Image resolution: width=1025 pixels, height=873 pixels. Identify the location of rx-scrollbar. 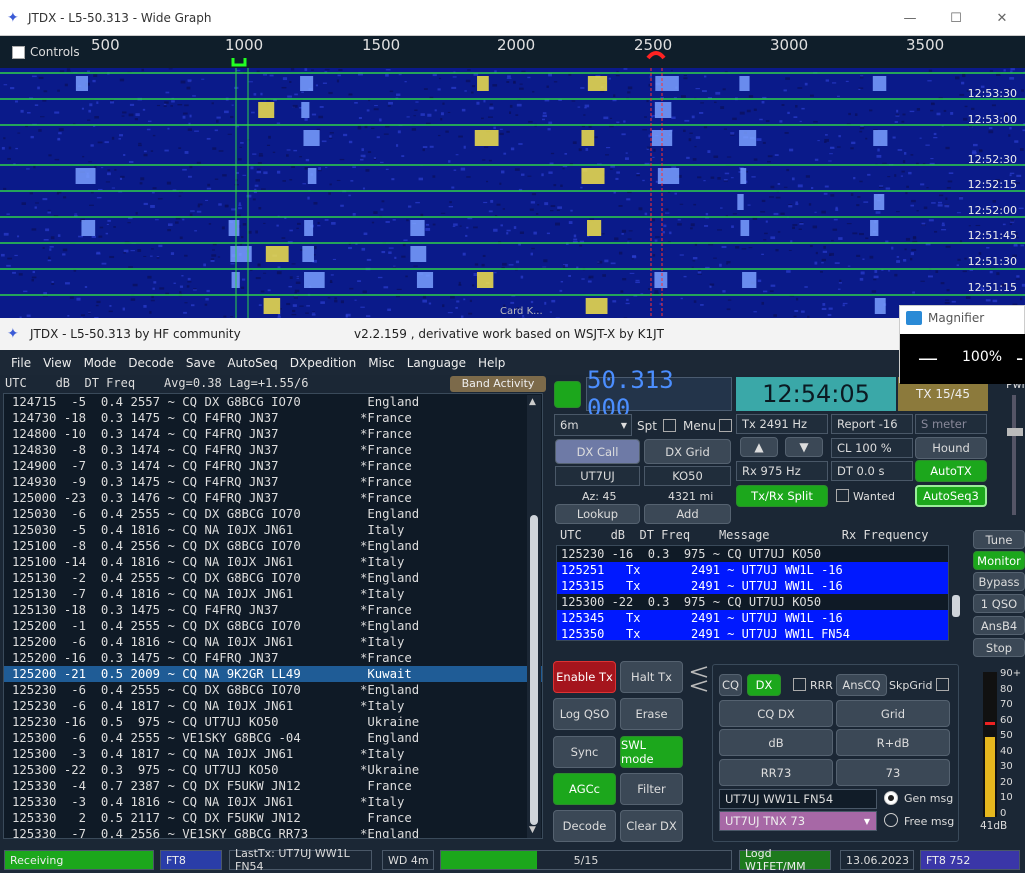
(956, 593).